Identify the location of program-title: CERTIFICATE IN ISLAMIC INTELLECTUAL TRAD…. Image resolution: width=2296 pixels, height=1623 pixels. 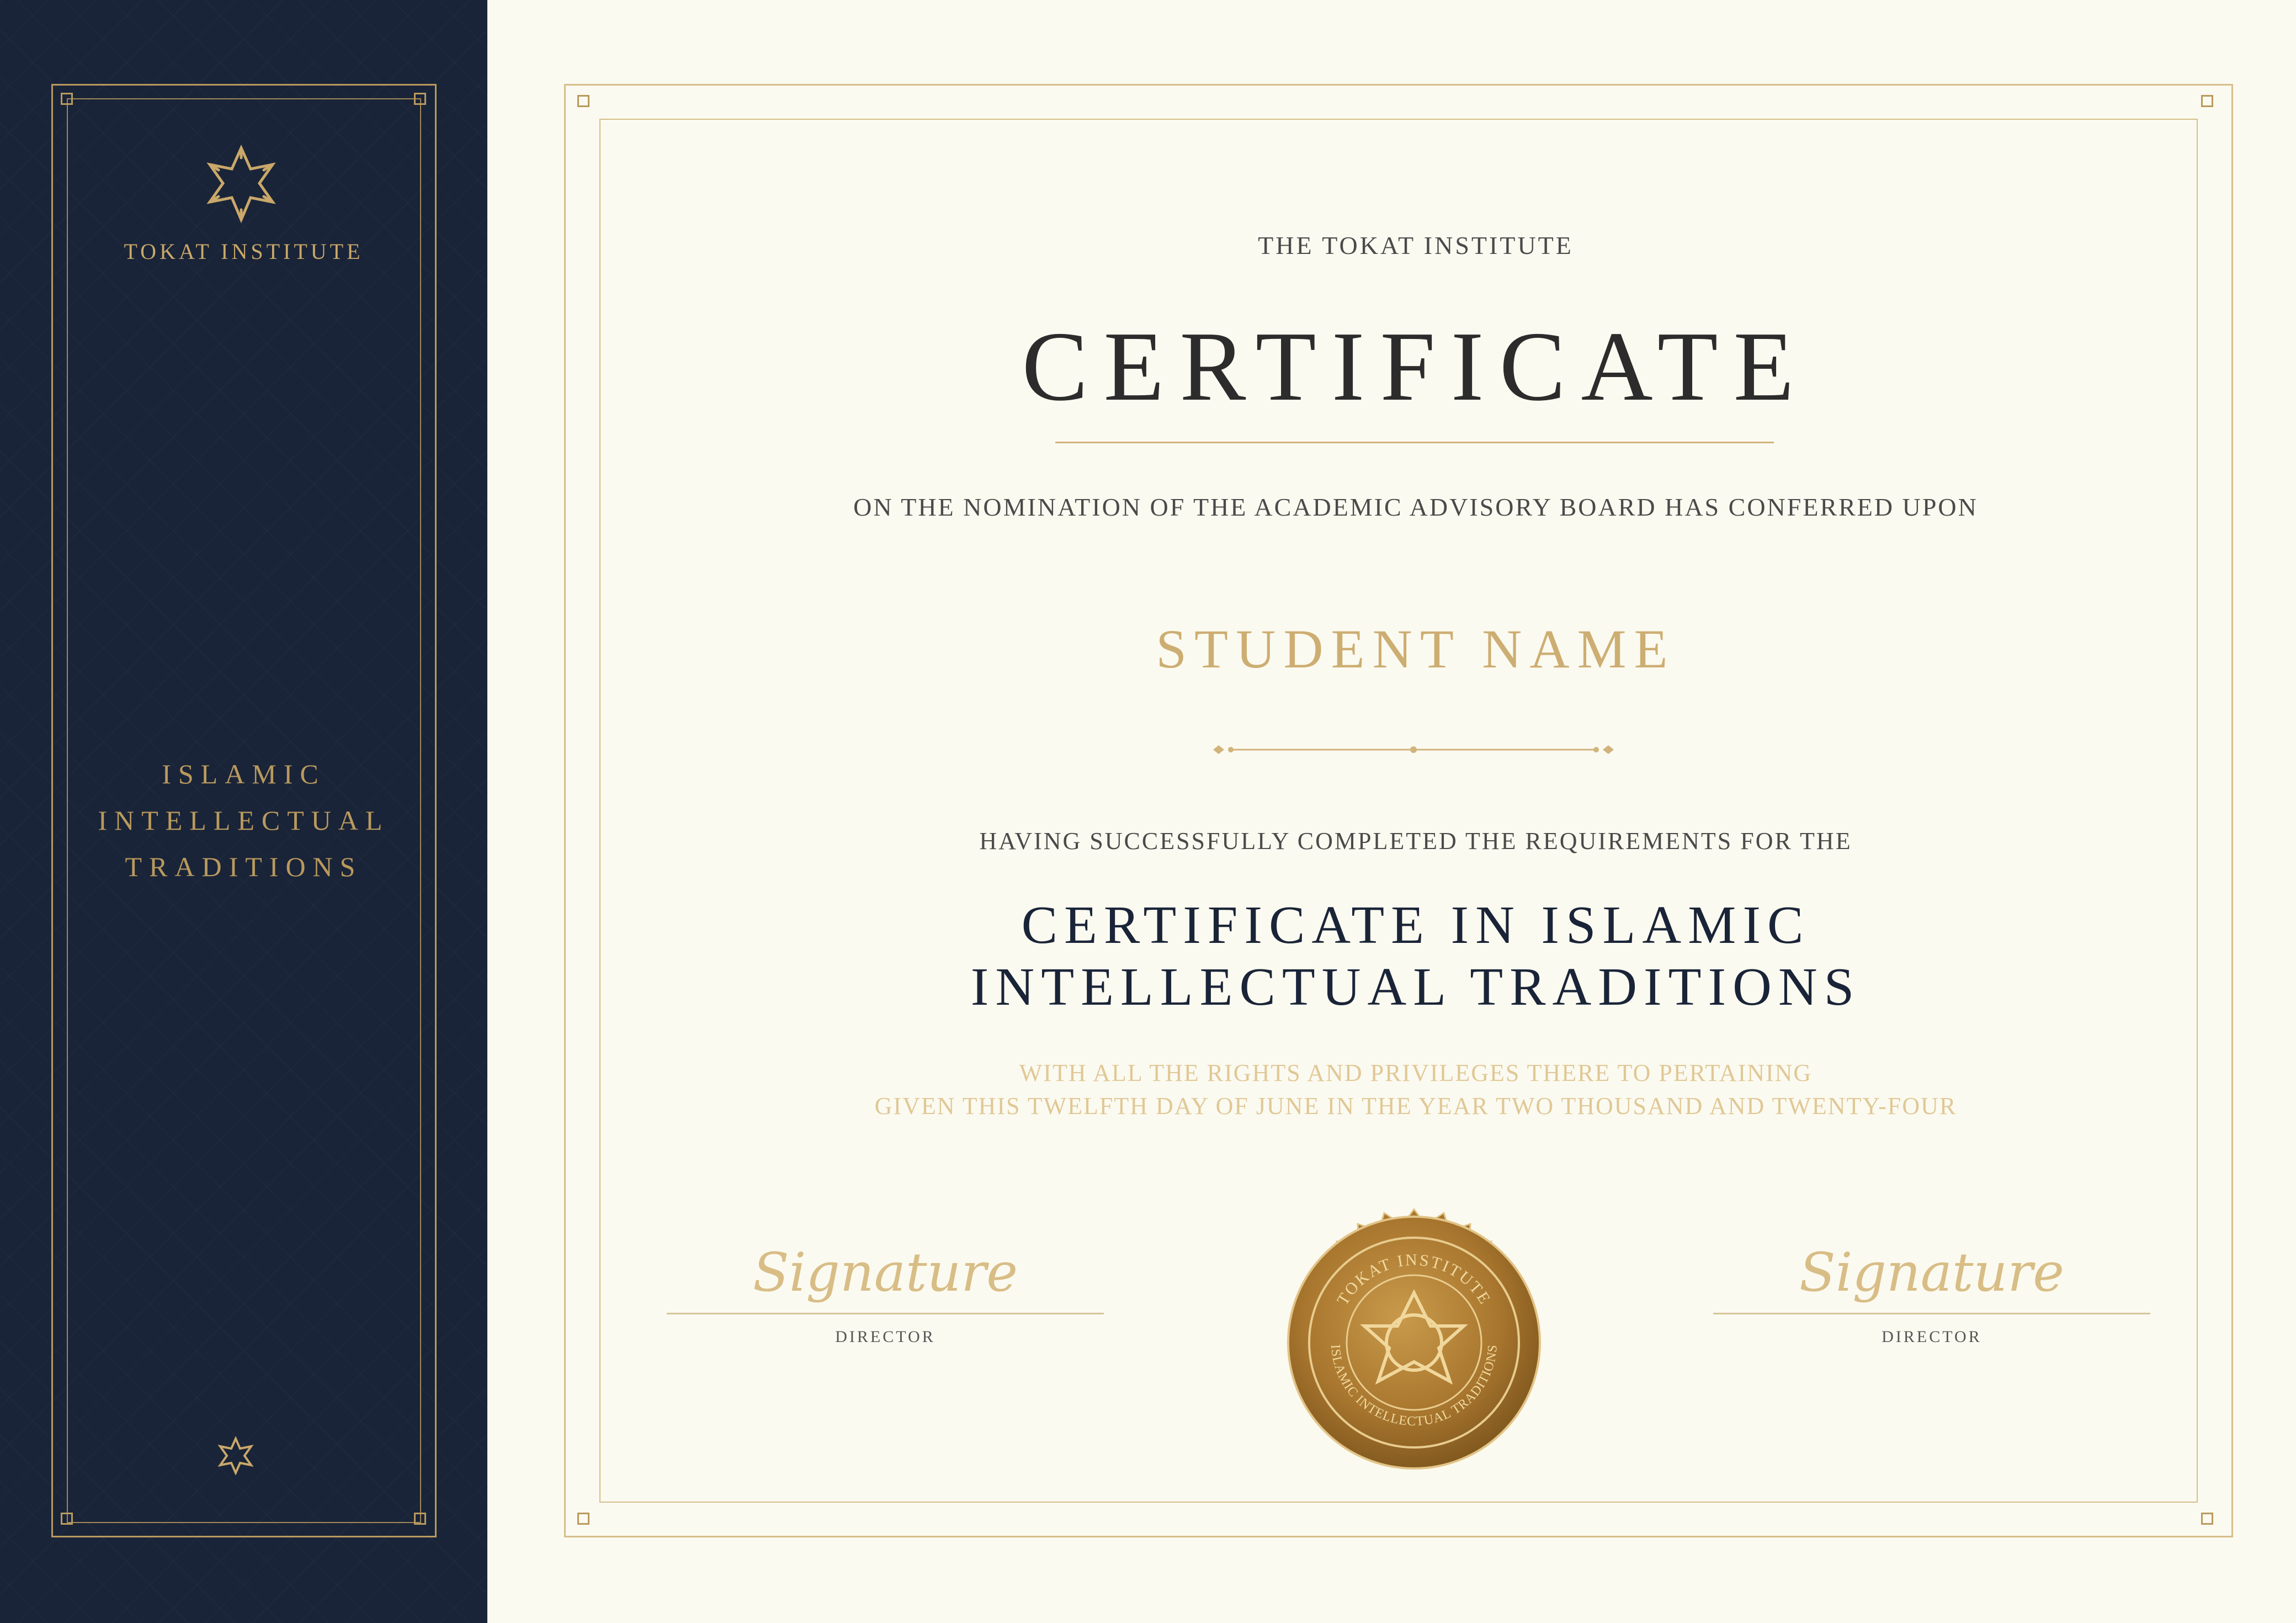
(1416, 956).